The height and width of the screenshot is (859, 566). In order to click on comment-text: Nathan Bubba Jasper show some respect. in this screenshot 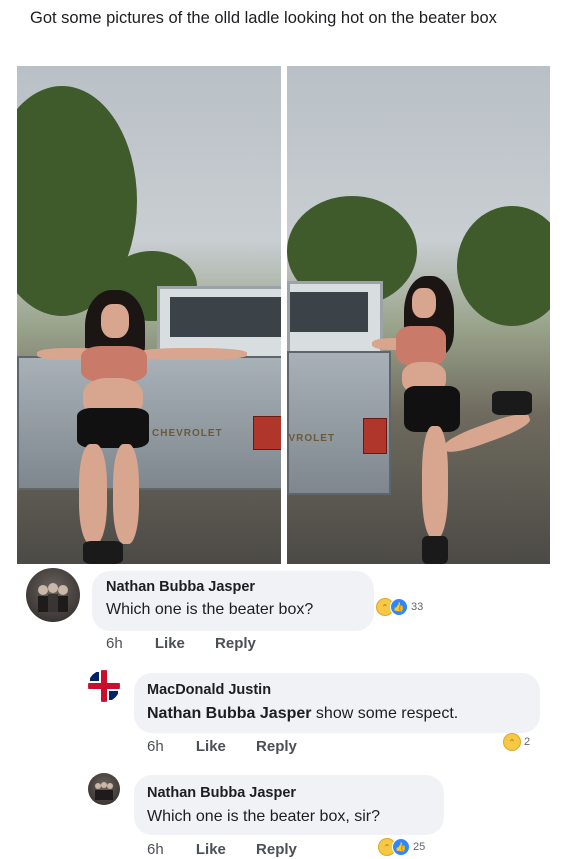, I will do `click(302, 714)`.